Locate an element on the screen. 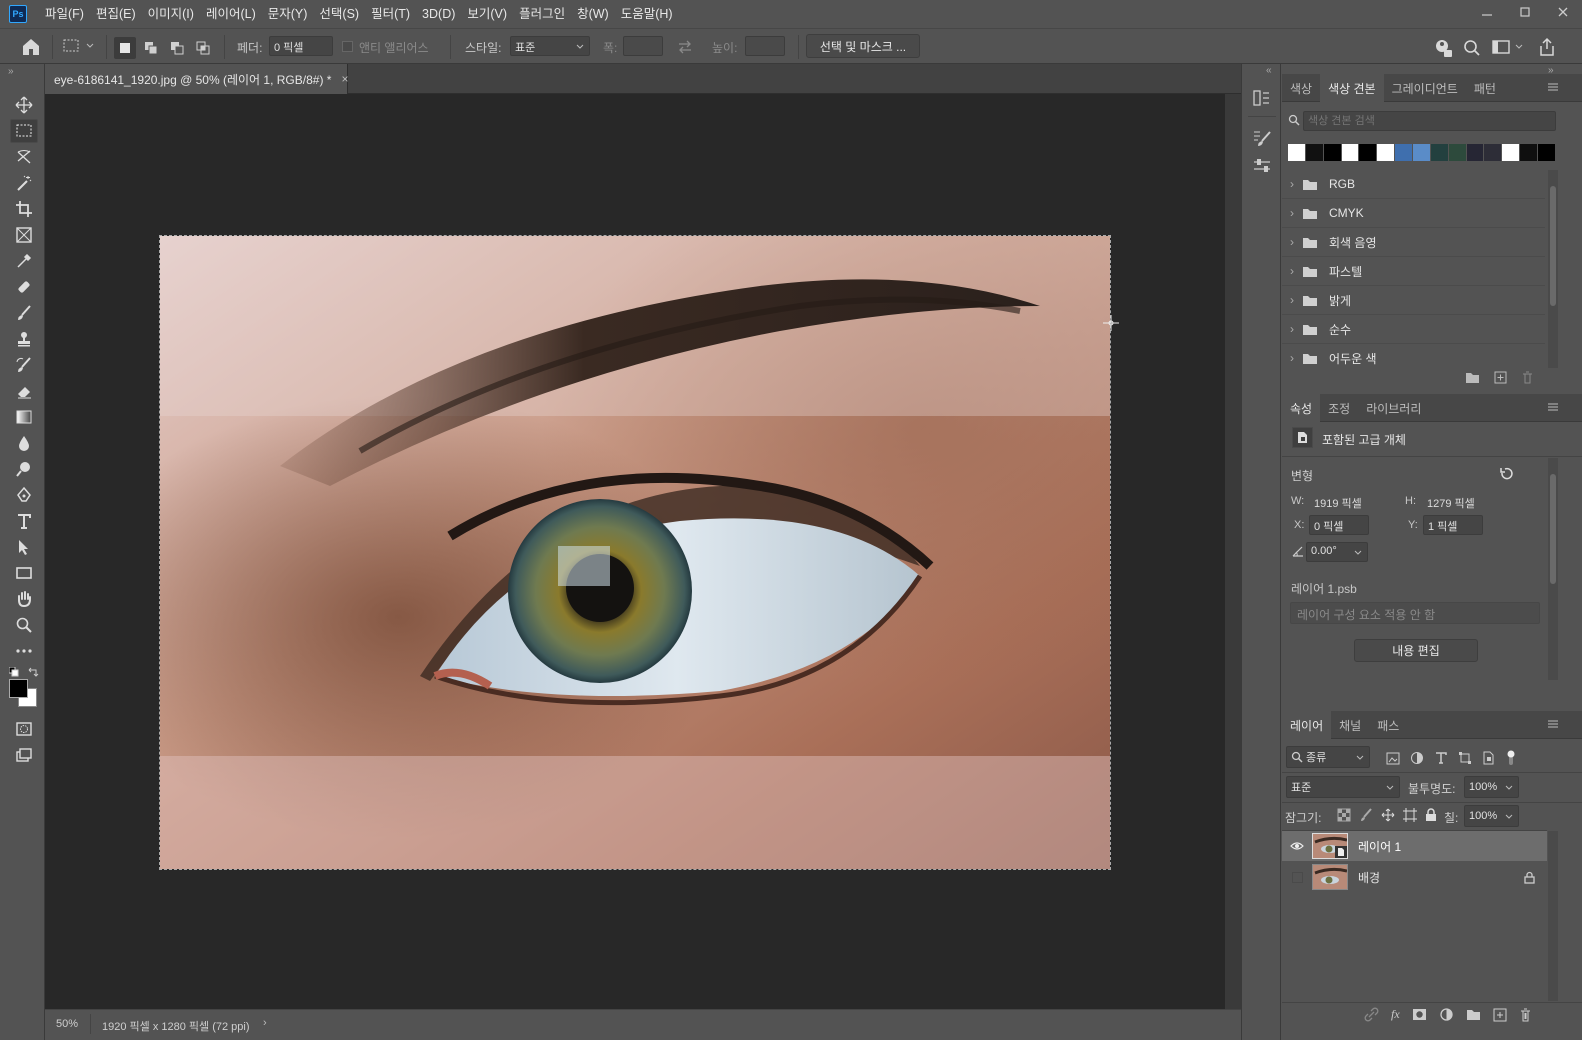  pen-tool-icon is located at coordinates (24, 495).